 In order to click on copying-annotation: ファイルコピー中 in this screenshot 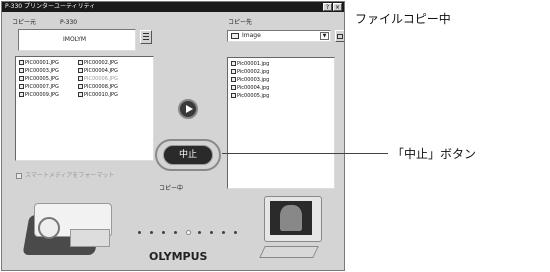, I will do `click(403, 19)`.